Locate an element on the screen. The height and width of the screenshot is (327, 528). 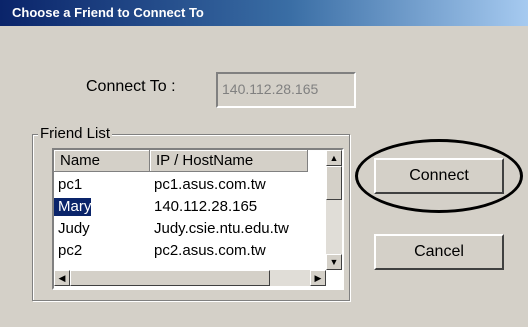
connect-to-field: 140.112.28.165 is located at coordinates (286, 90).